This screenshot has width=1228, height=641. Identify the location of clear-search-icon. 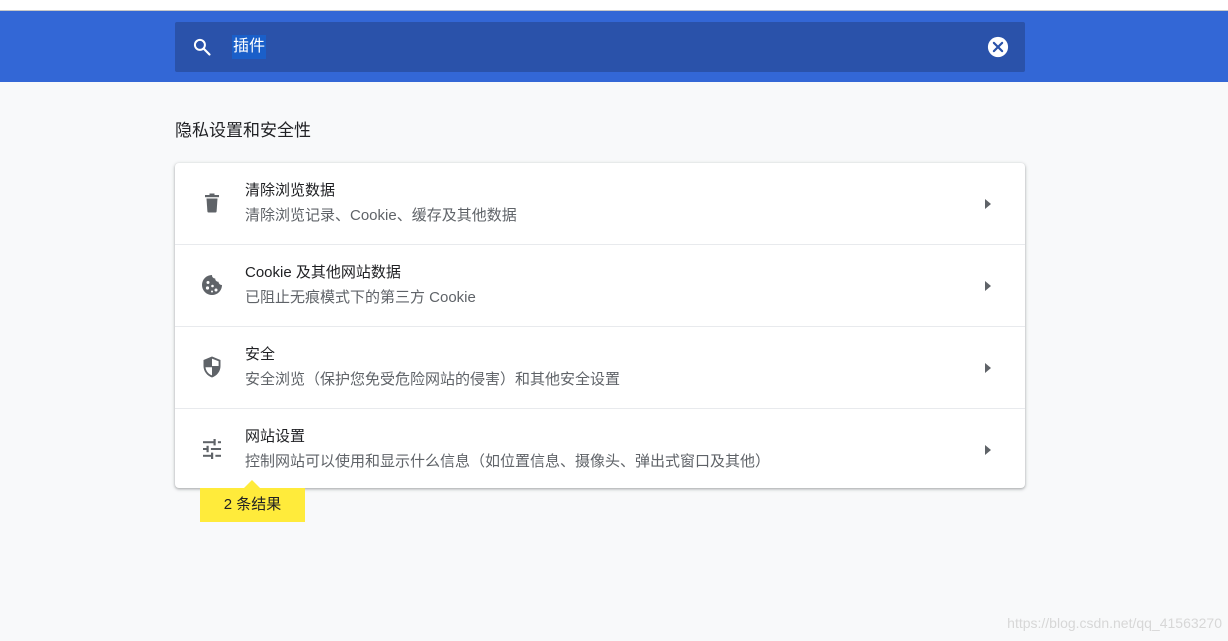
(998, 47).